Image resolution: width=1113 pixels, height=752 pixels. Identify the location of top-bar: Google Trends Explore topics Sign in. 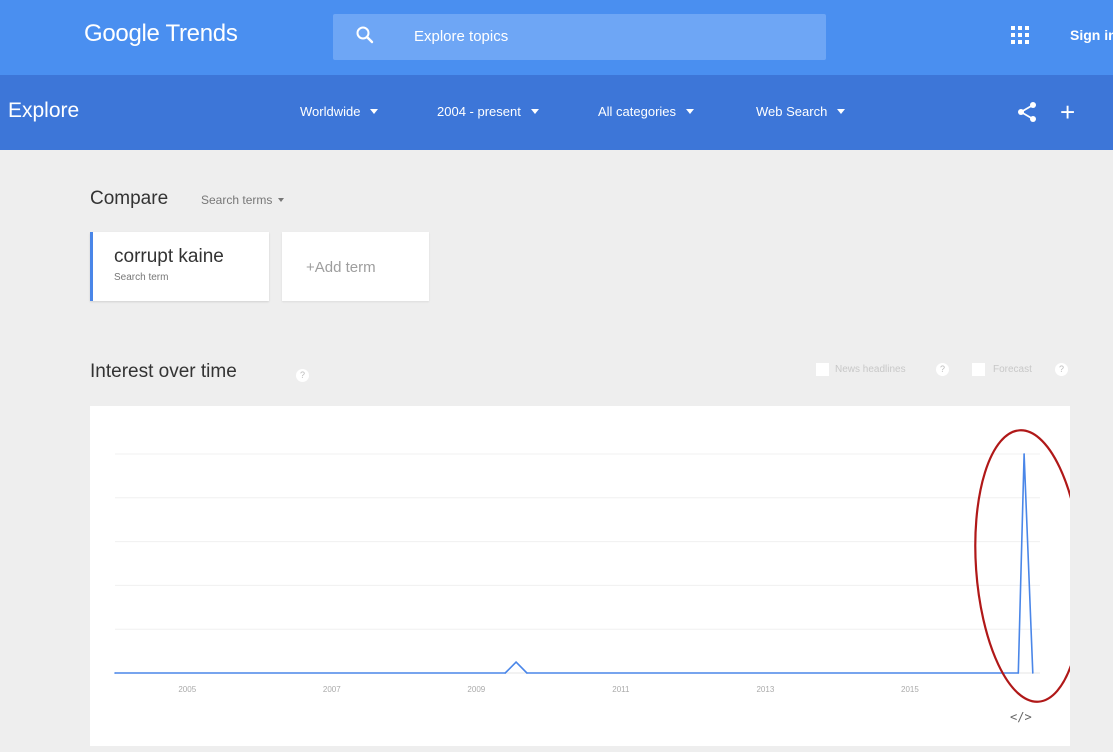
(556, 37).